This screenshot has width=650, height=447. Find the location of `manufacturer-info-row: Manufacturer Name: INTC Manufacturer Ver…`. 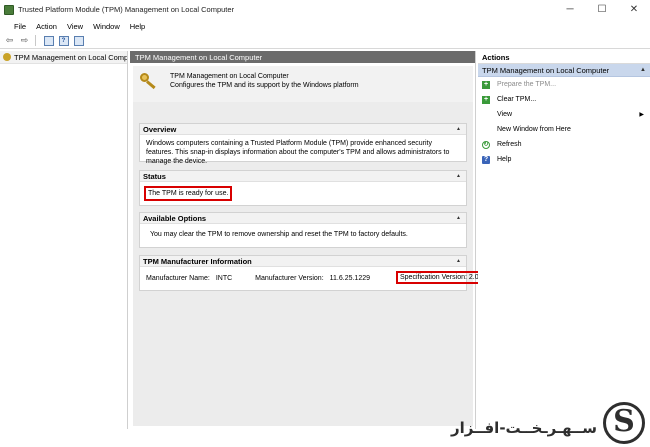

manufacturer-info-row: Manufacturer Name: INTC Manufacturer Ver… is located at coordinates (311, 278).